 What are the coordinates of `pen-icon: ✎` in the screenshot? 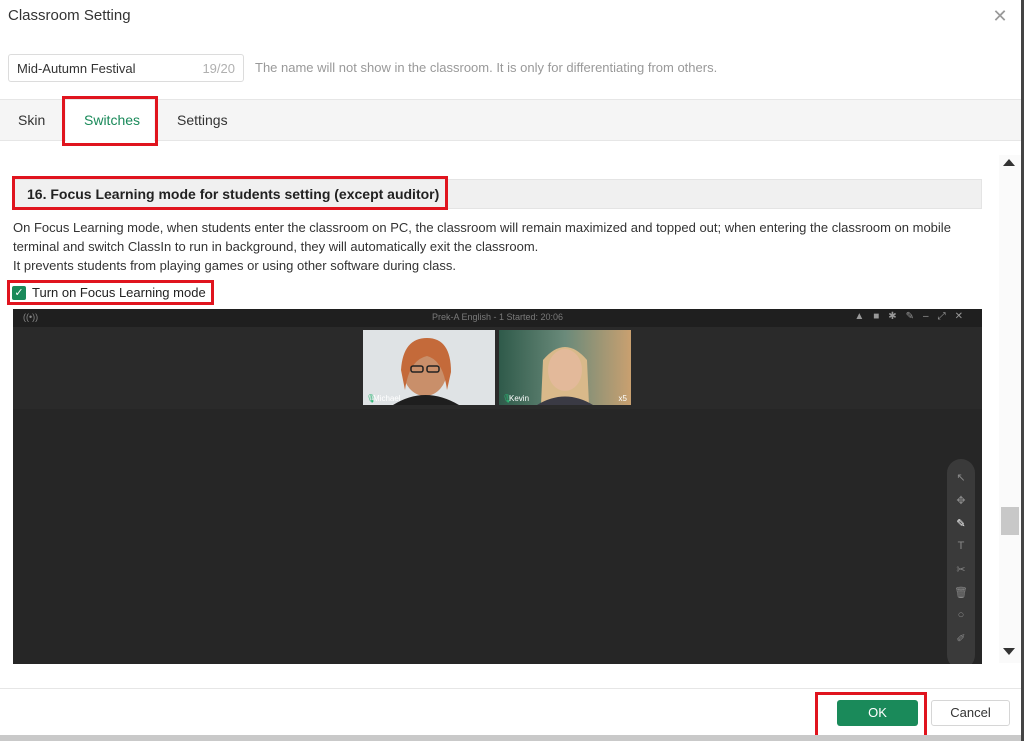 It's located at (961, 524).